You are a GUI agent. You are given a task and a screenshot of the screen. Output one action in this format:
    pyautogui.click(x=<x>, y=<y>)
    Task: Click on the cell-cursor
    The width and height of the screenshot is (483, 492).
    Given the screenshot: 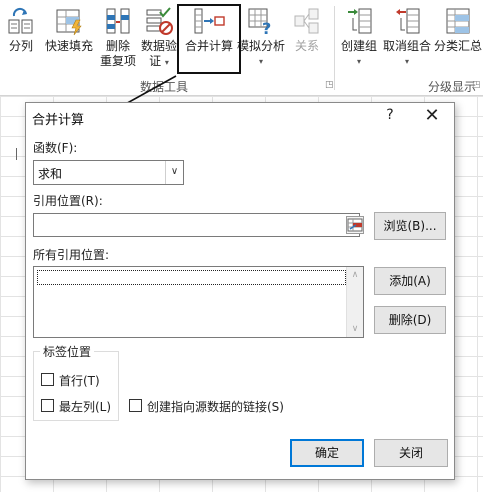 What is the action you would take?
    pyautogui.click(x=16, y=154)
    